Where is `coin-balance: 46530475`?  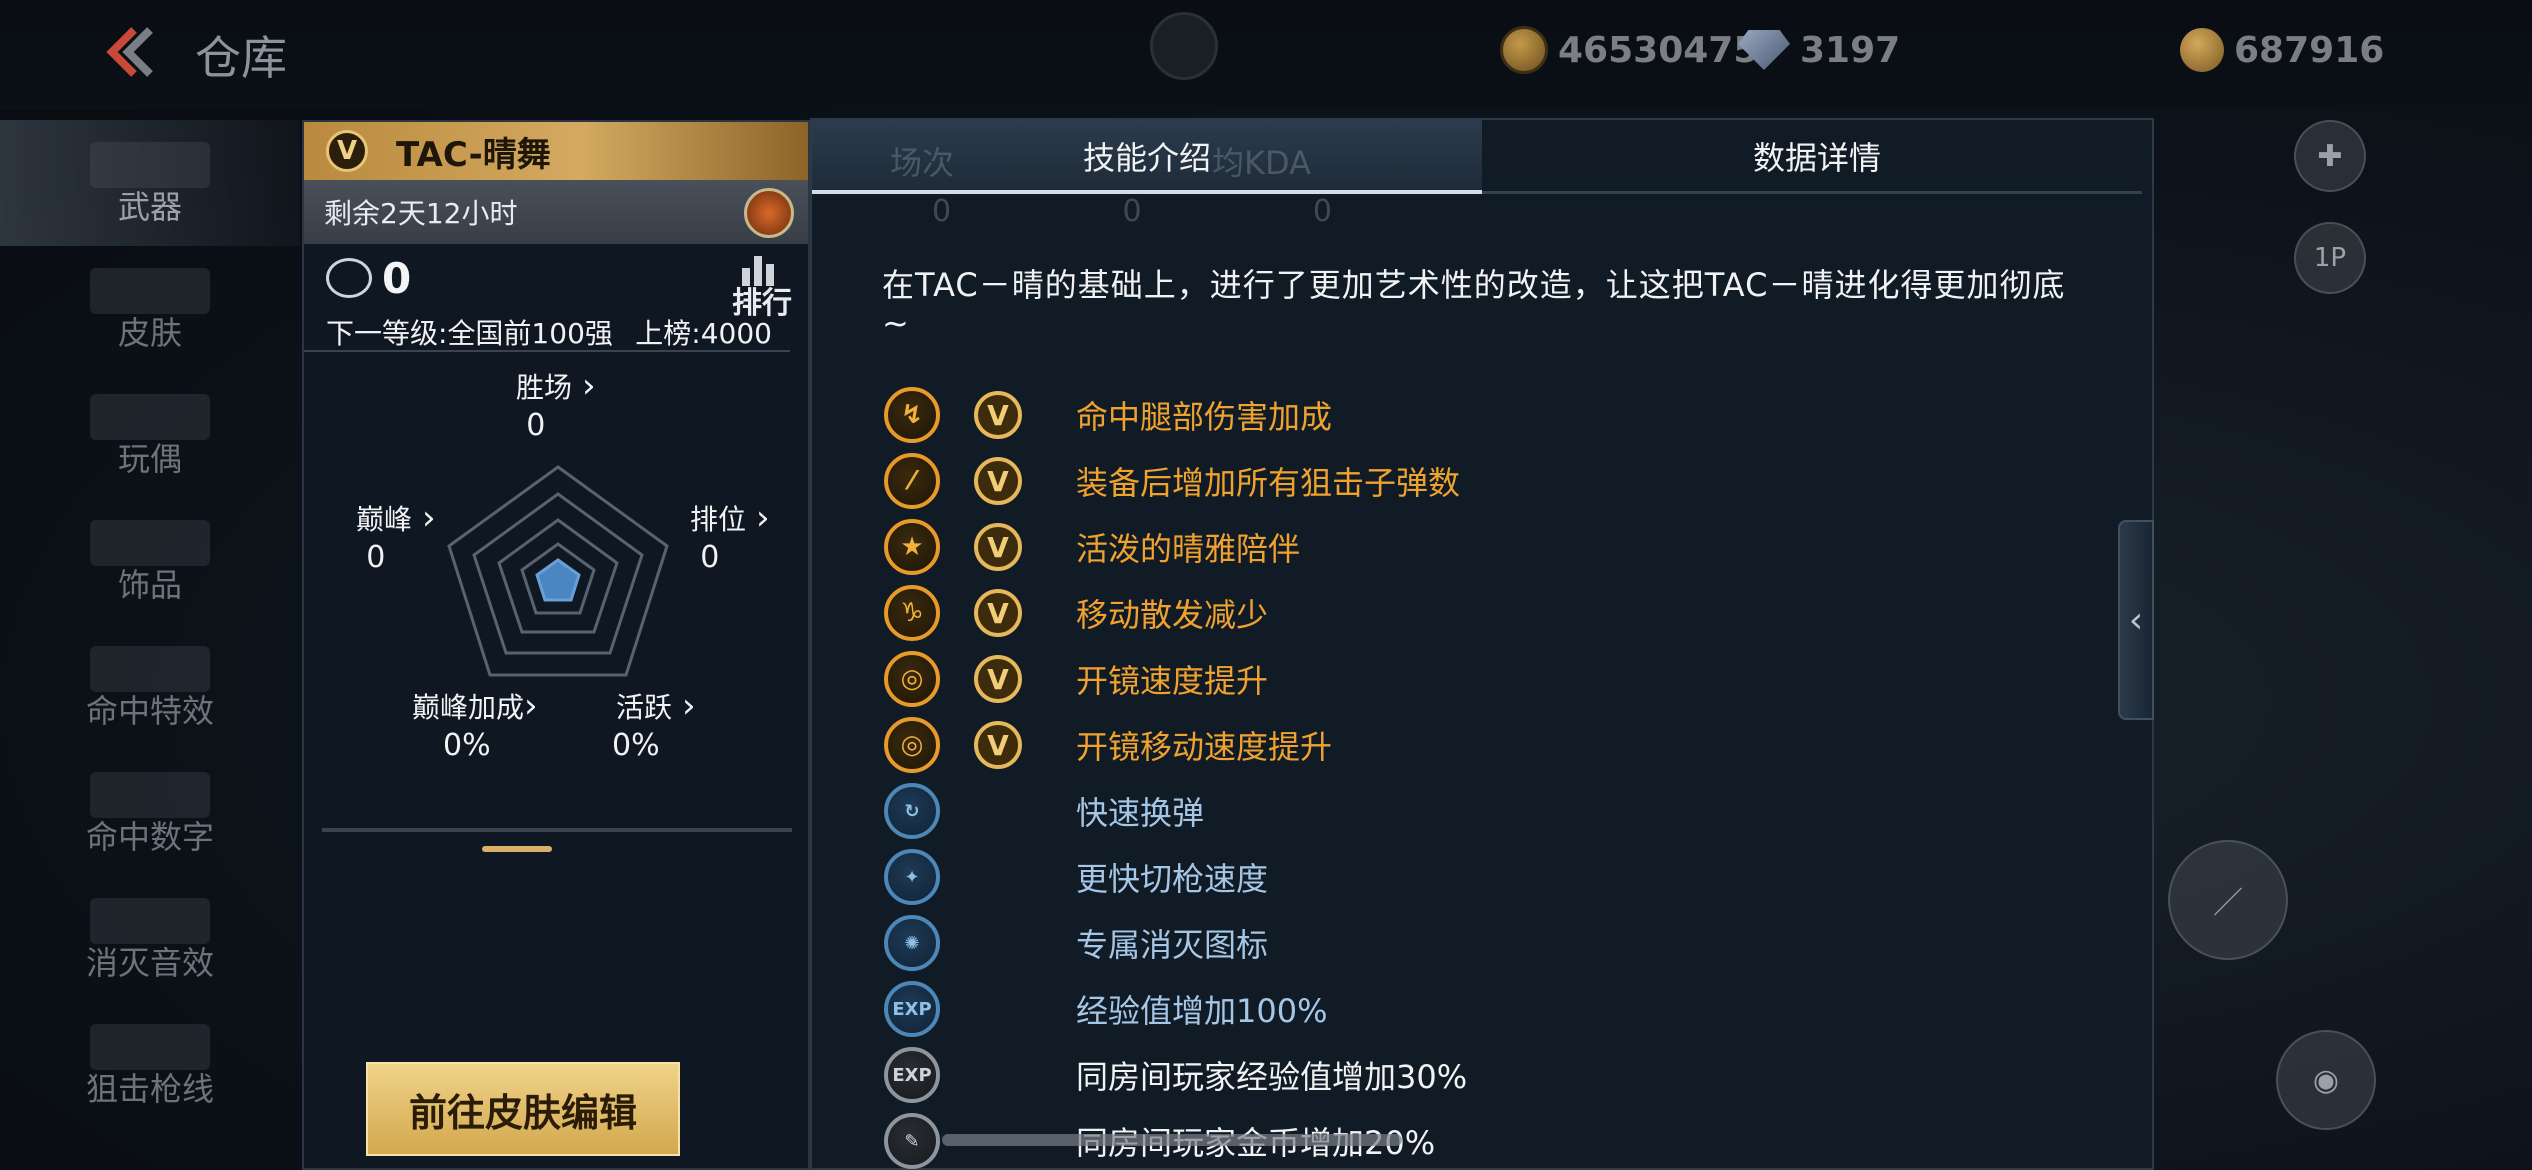 coin-balance: 46530475 is located at coordinates (1629, 50).